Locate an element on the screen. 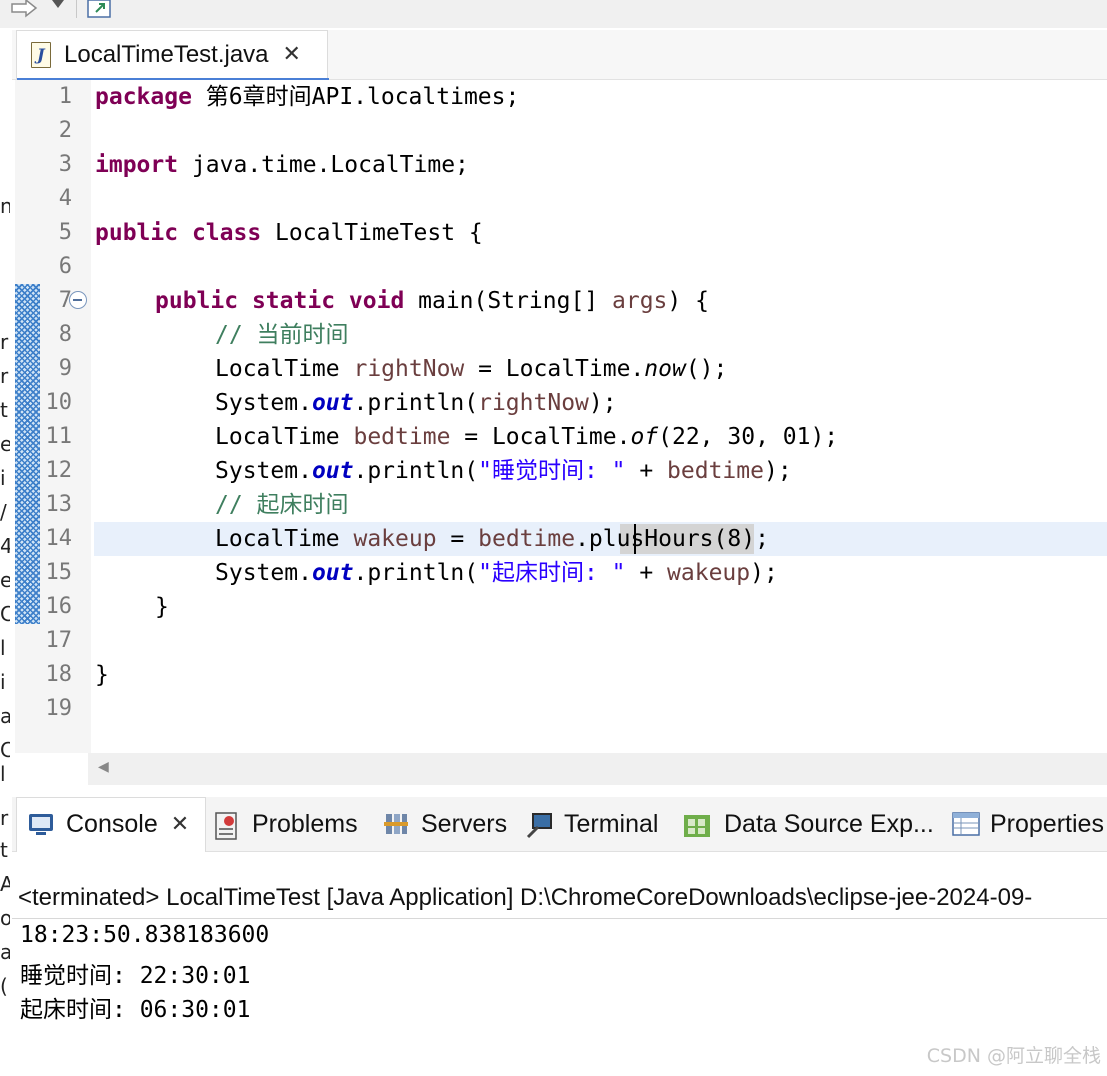  adjacent-view-char: n is located at coordinates (5, 206).